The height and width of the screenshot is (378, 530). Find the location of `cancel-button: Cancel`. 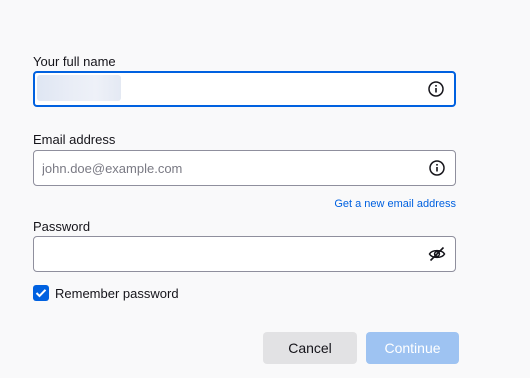

cancel-button: Cancel is located at coordinates (310, 348).